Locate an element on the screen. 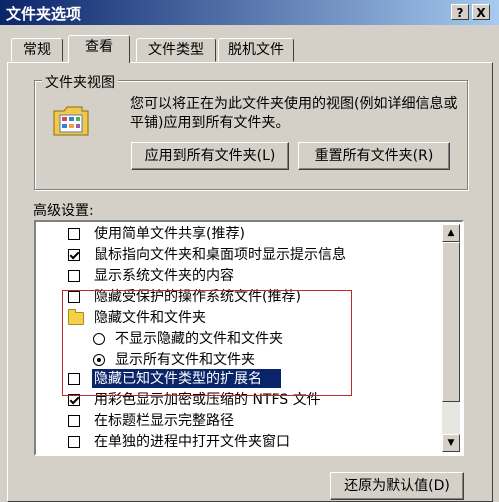 The width and height of the screenshot is (499, 502). scrollbar-thumb is located at coordinates (451, 322).